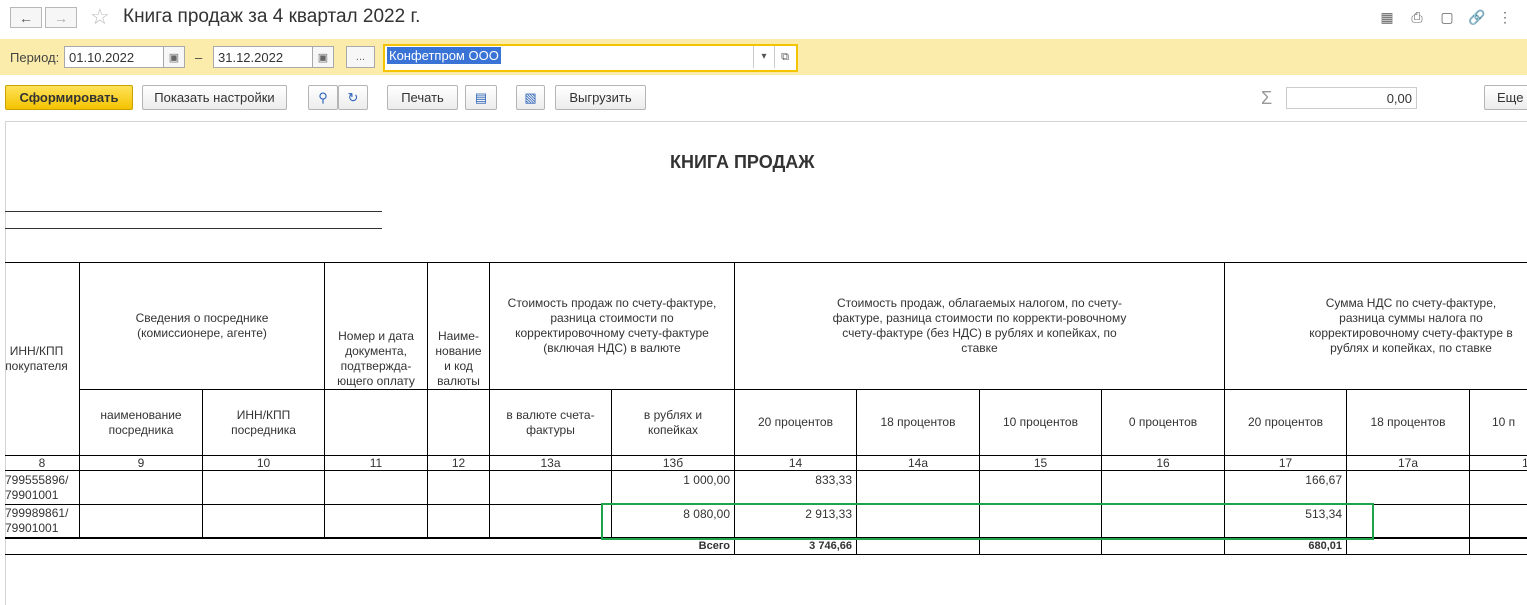 Image resolution: width=1527 pixels, height=605 pixels. I want to click on total-vat-20: 680,01, so click(1325, 545).